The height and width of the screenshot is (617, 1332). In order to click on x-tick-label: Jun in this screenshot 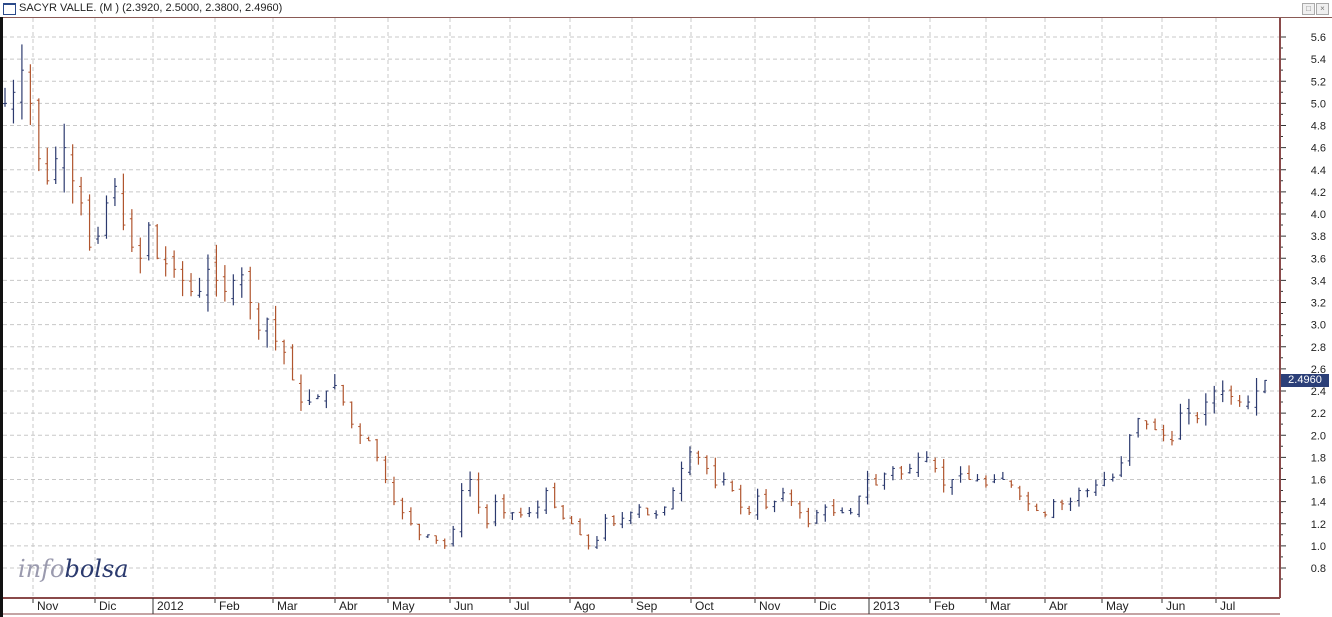, I will do `click(1175, 606)`.